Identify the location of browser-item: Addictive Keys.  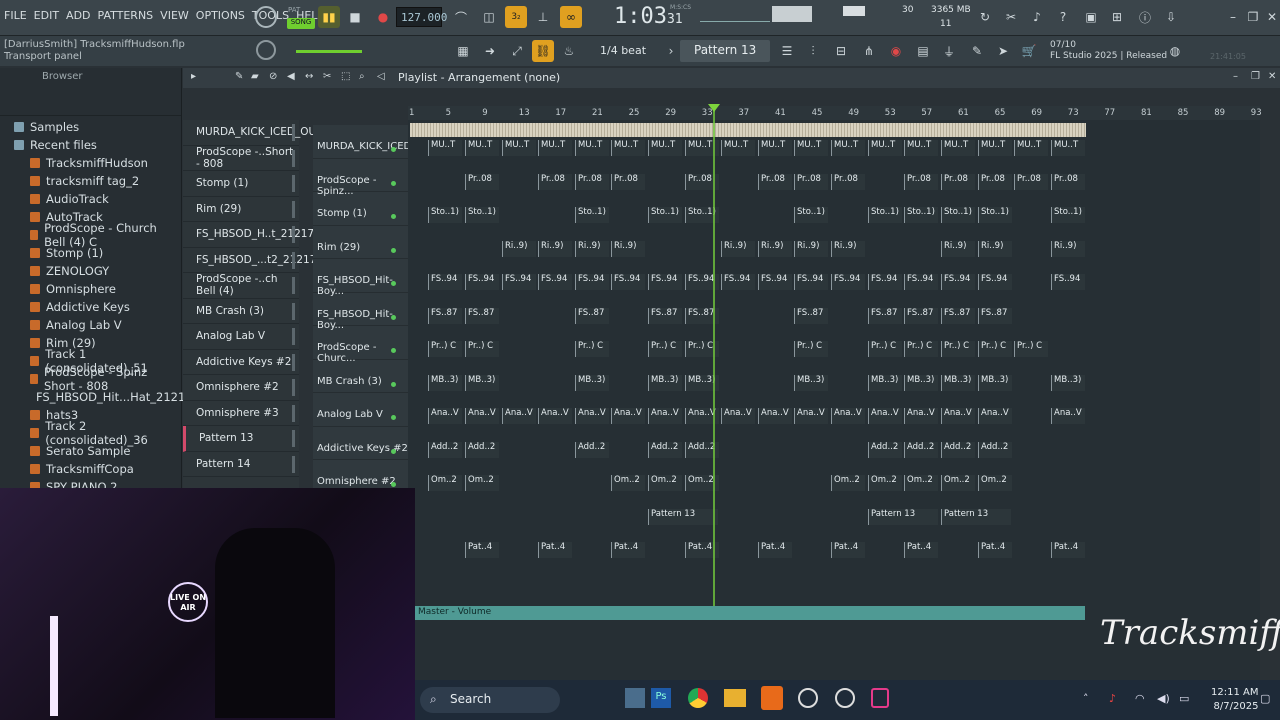
(97, 307).